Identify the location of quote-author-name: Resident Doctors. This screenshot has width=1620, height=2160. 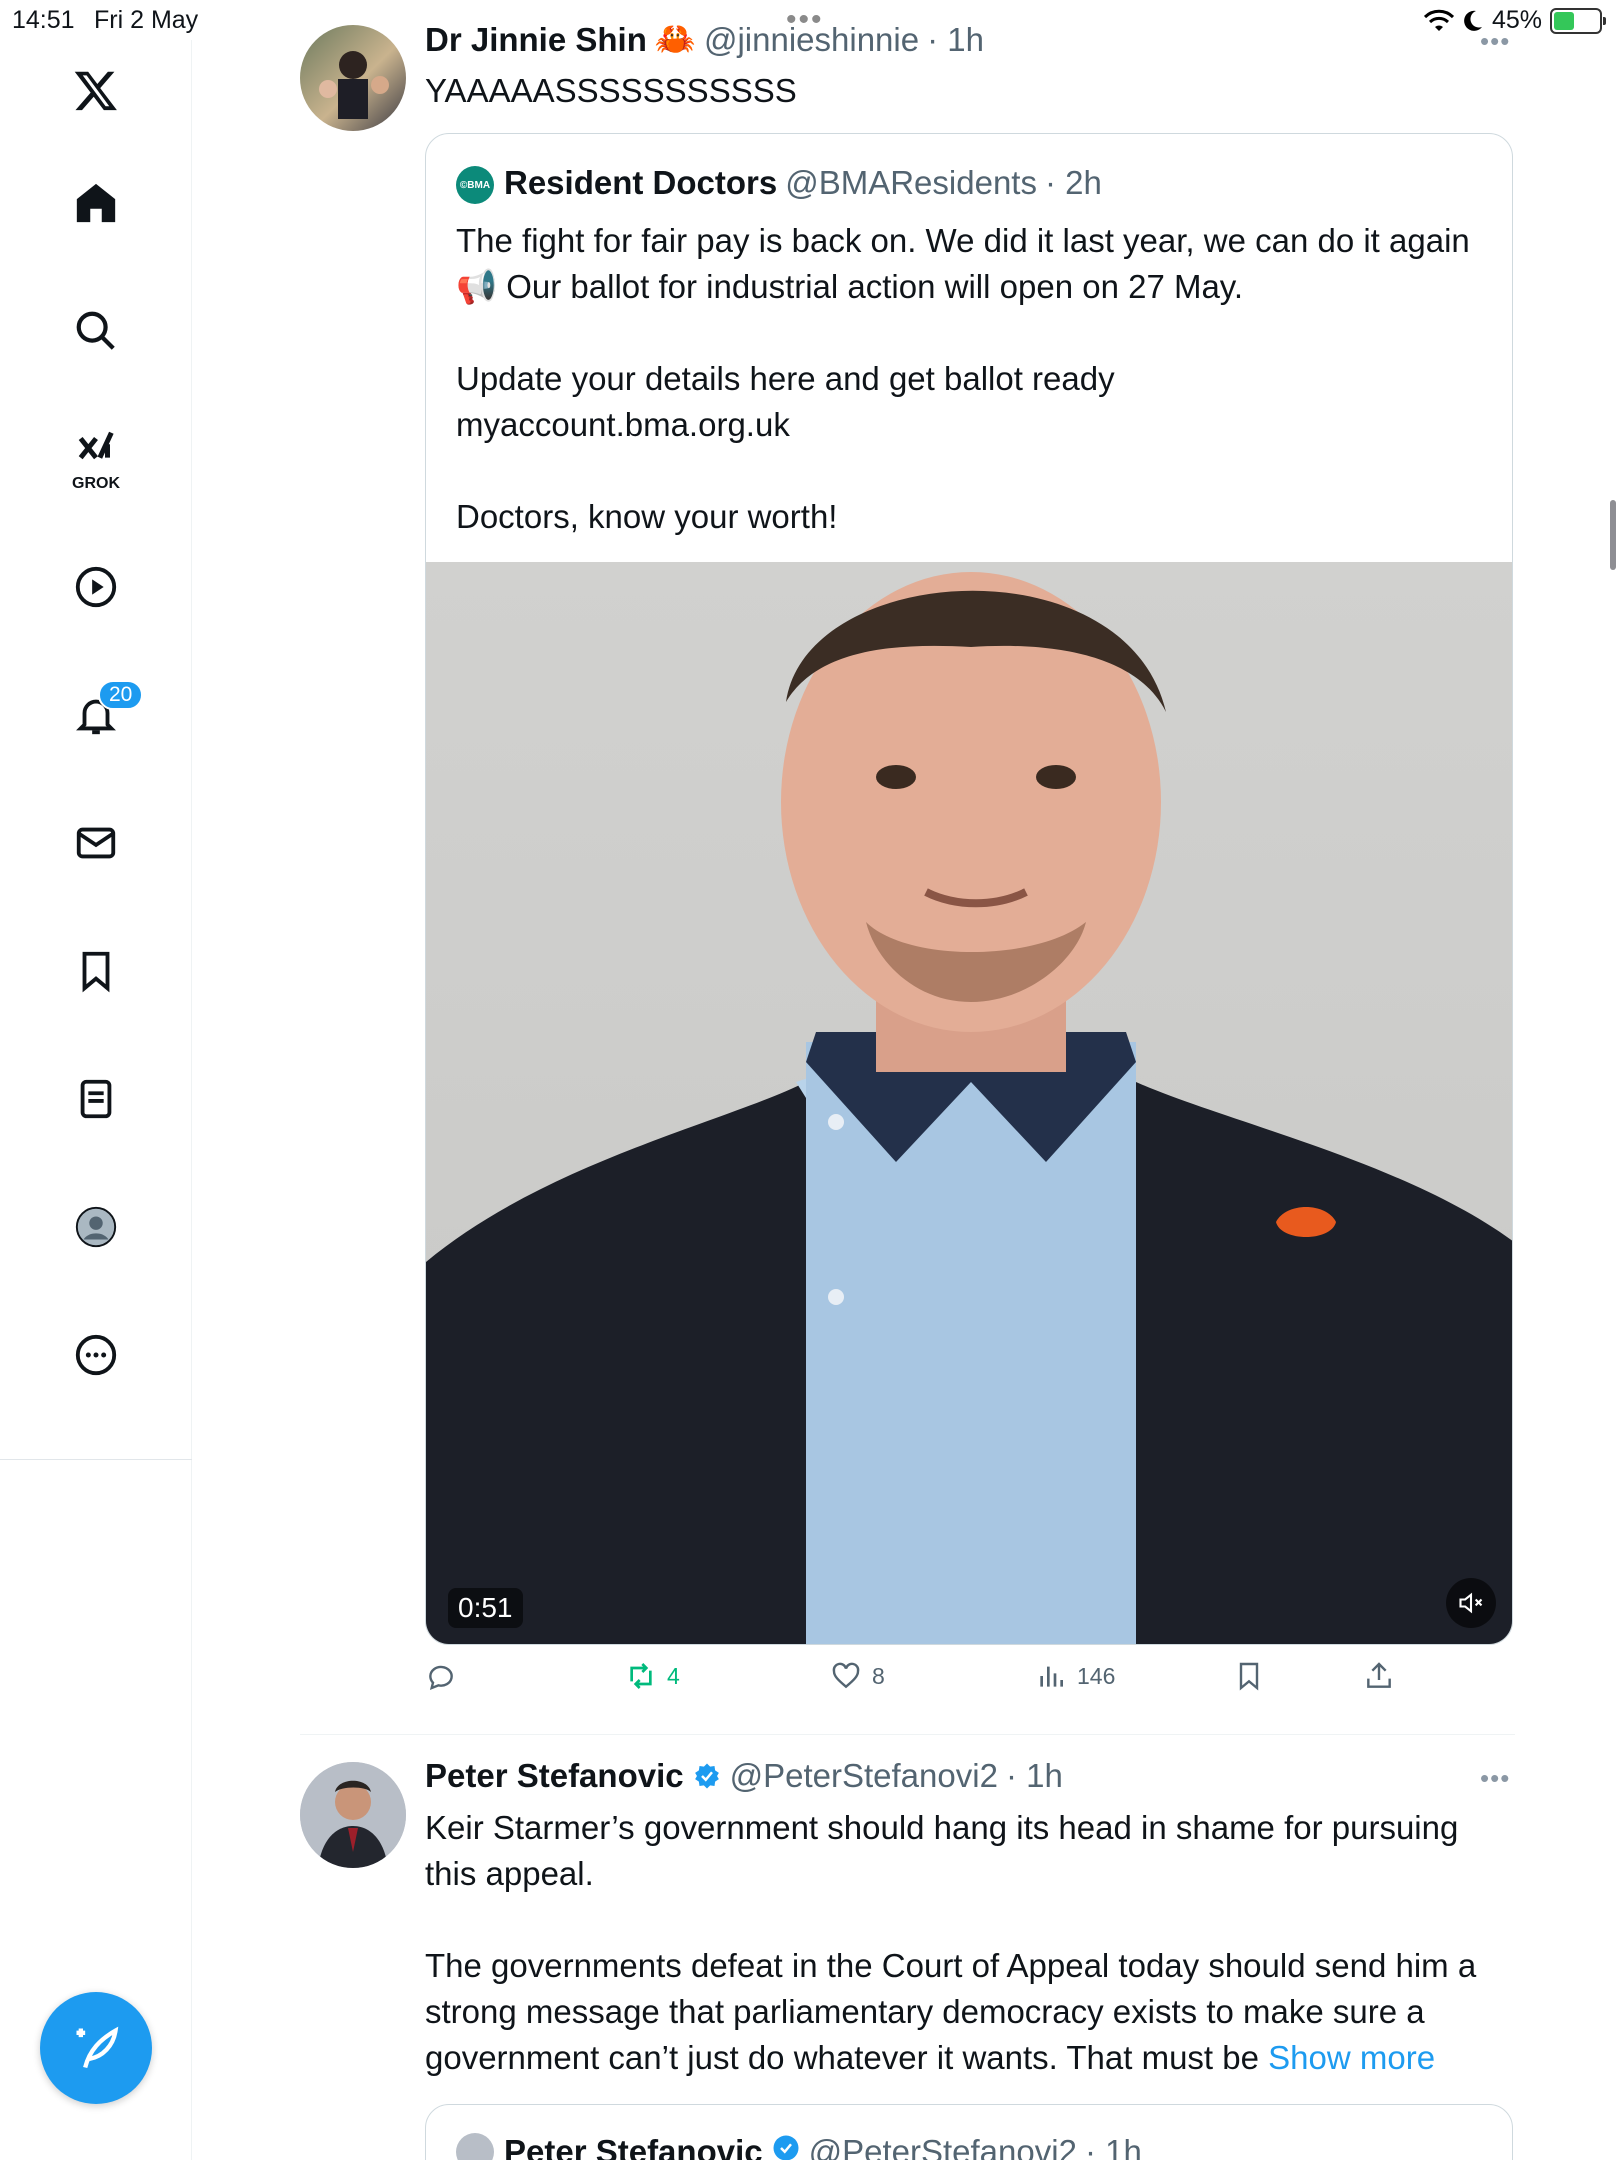
(640, 183).